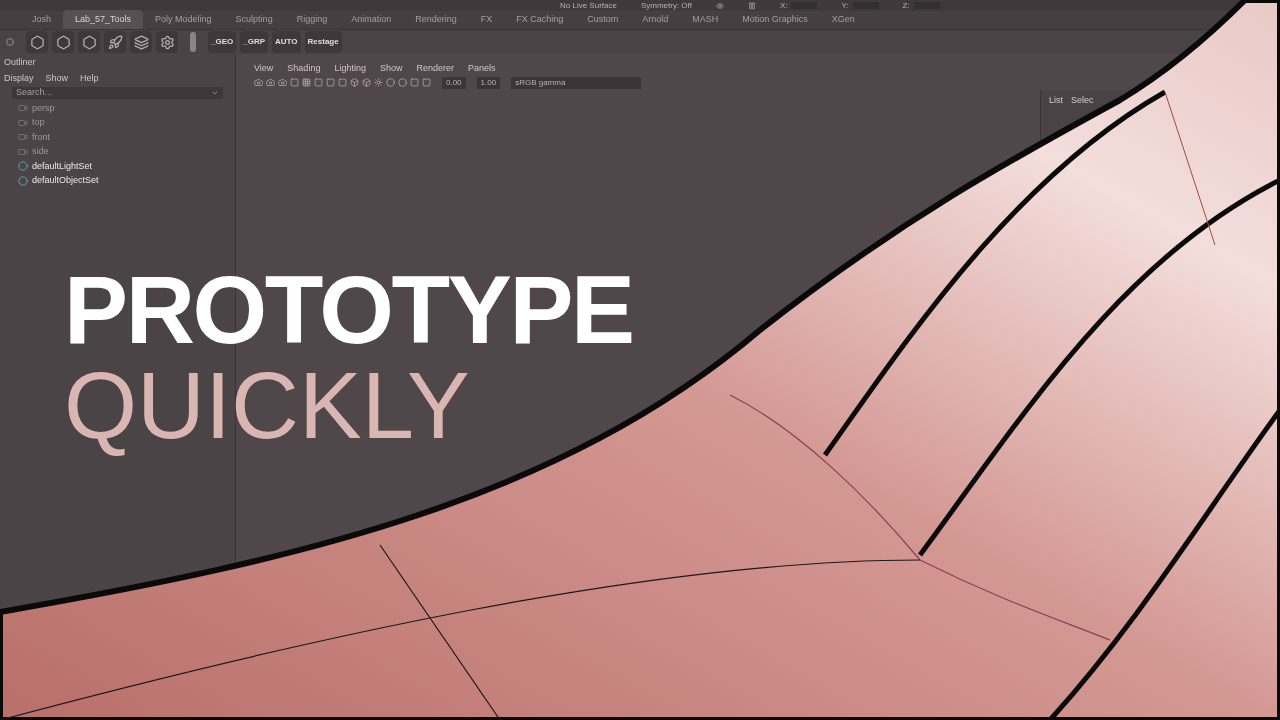 This screenshot has height=720, width=1280. Describe the element at coordinates (576, 82) in the screenshot. I see `color-space-dropdown: sRGB gamma` at that location.